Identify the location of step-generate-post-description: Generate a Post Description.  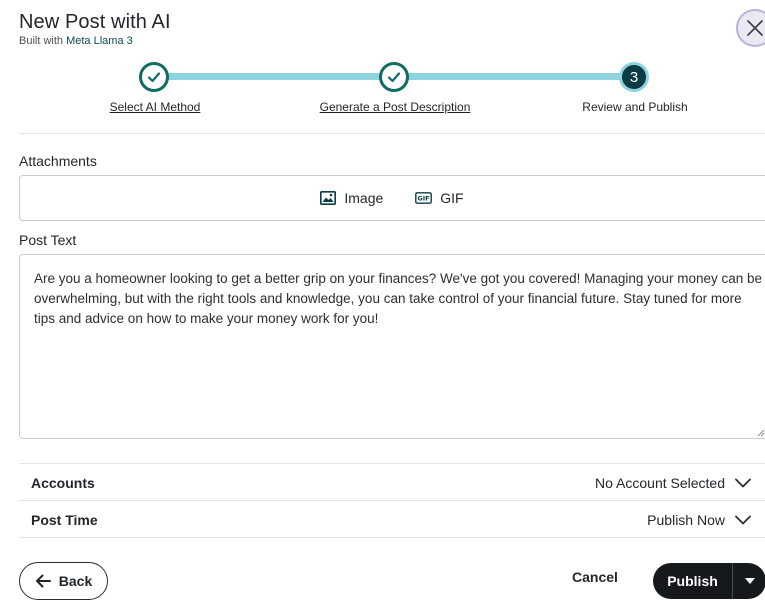
(395, 107).